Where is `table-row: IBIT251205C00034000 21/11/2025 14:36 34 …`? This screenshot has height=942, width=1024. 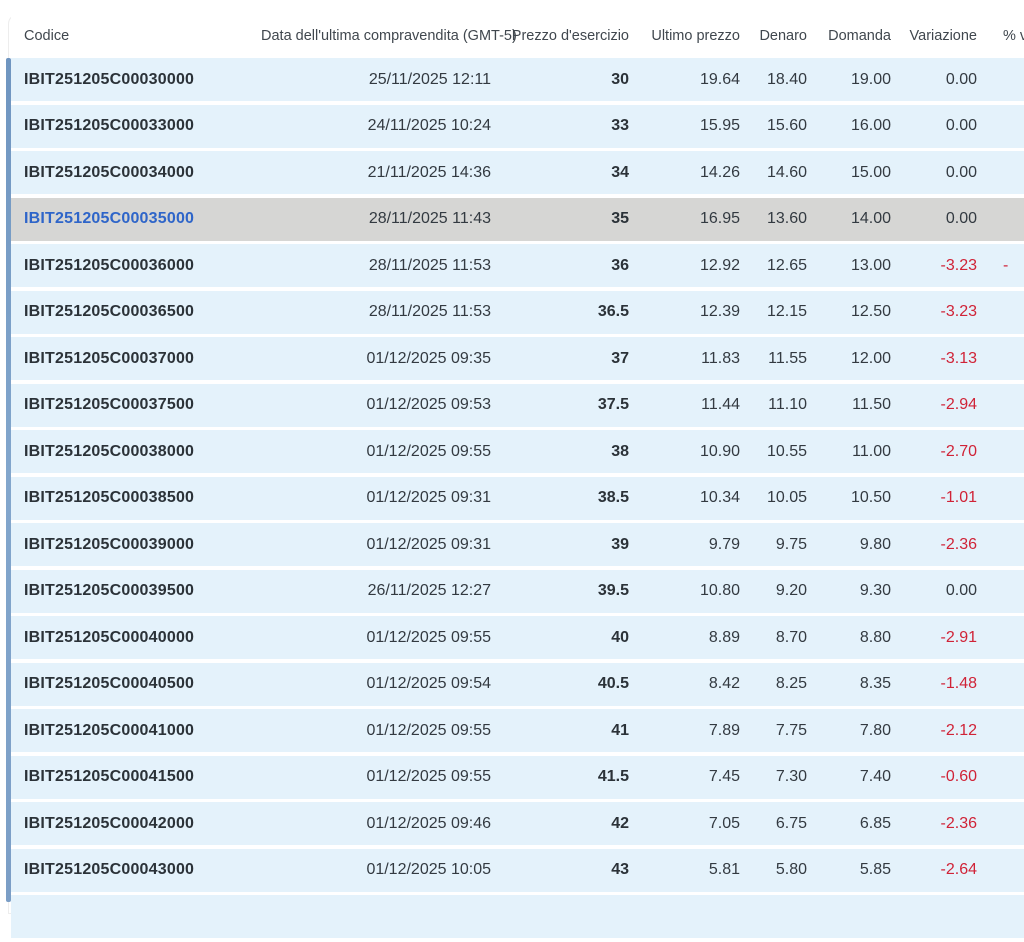
table-row: IBIT251205C00034000 21/11/2025 14:36 34 … is located at coordinates (517, 172).